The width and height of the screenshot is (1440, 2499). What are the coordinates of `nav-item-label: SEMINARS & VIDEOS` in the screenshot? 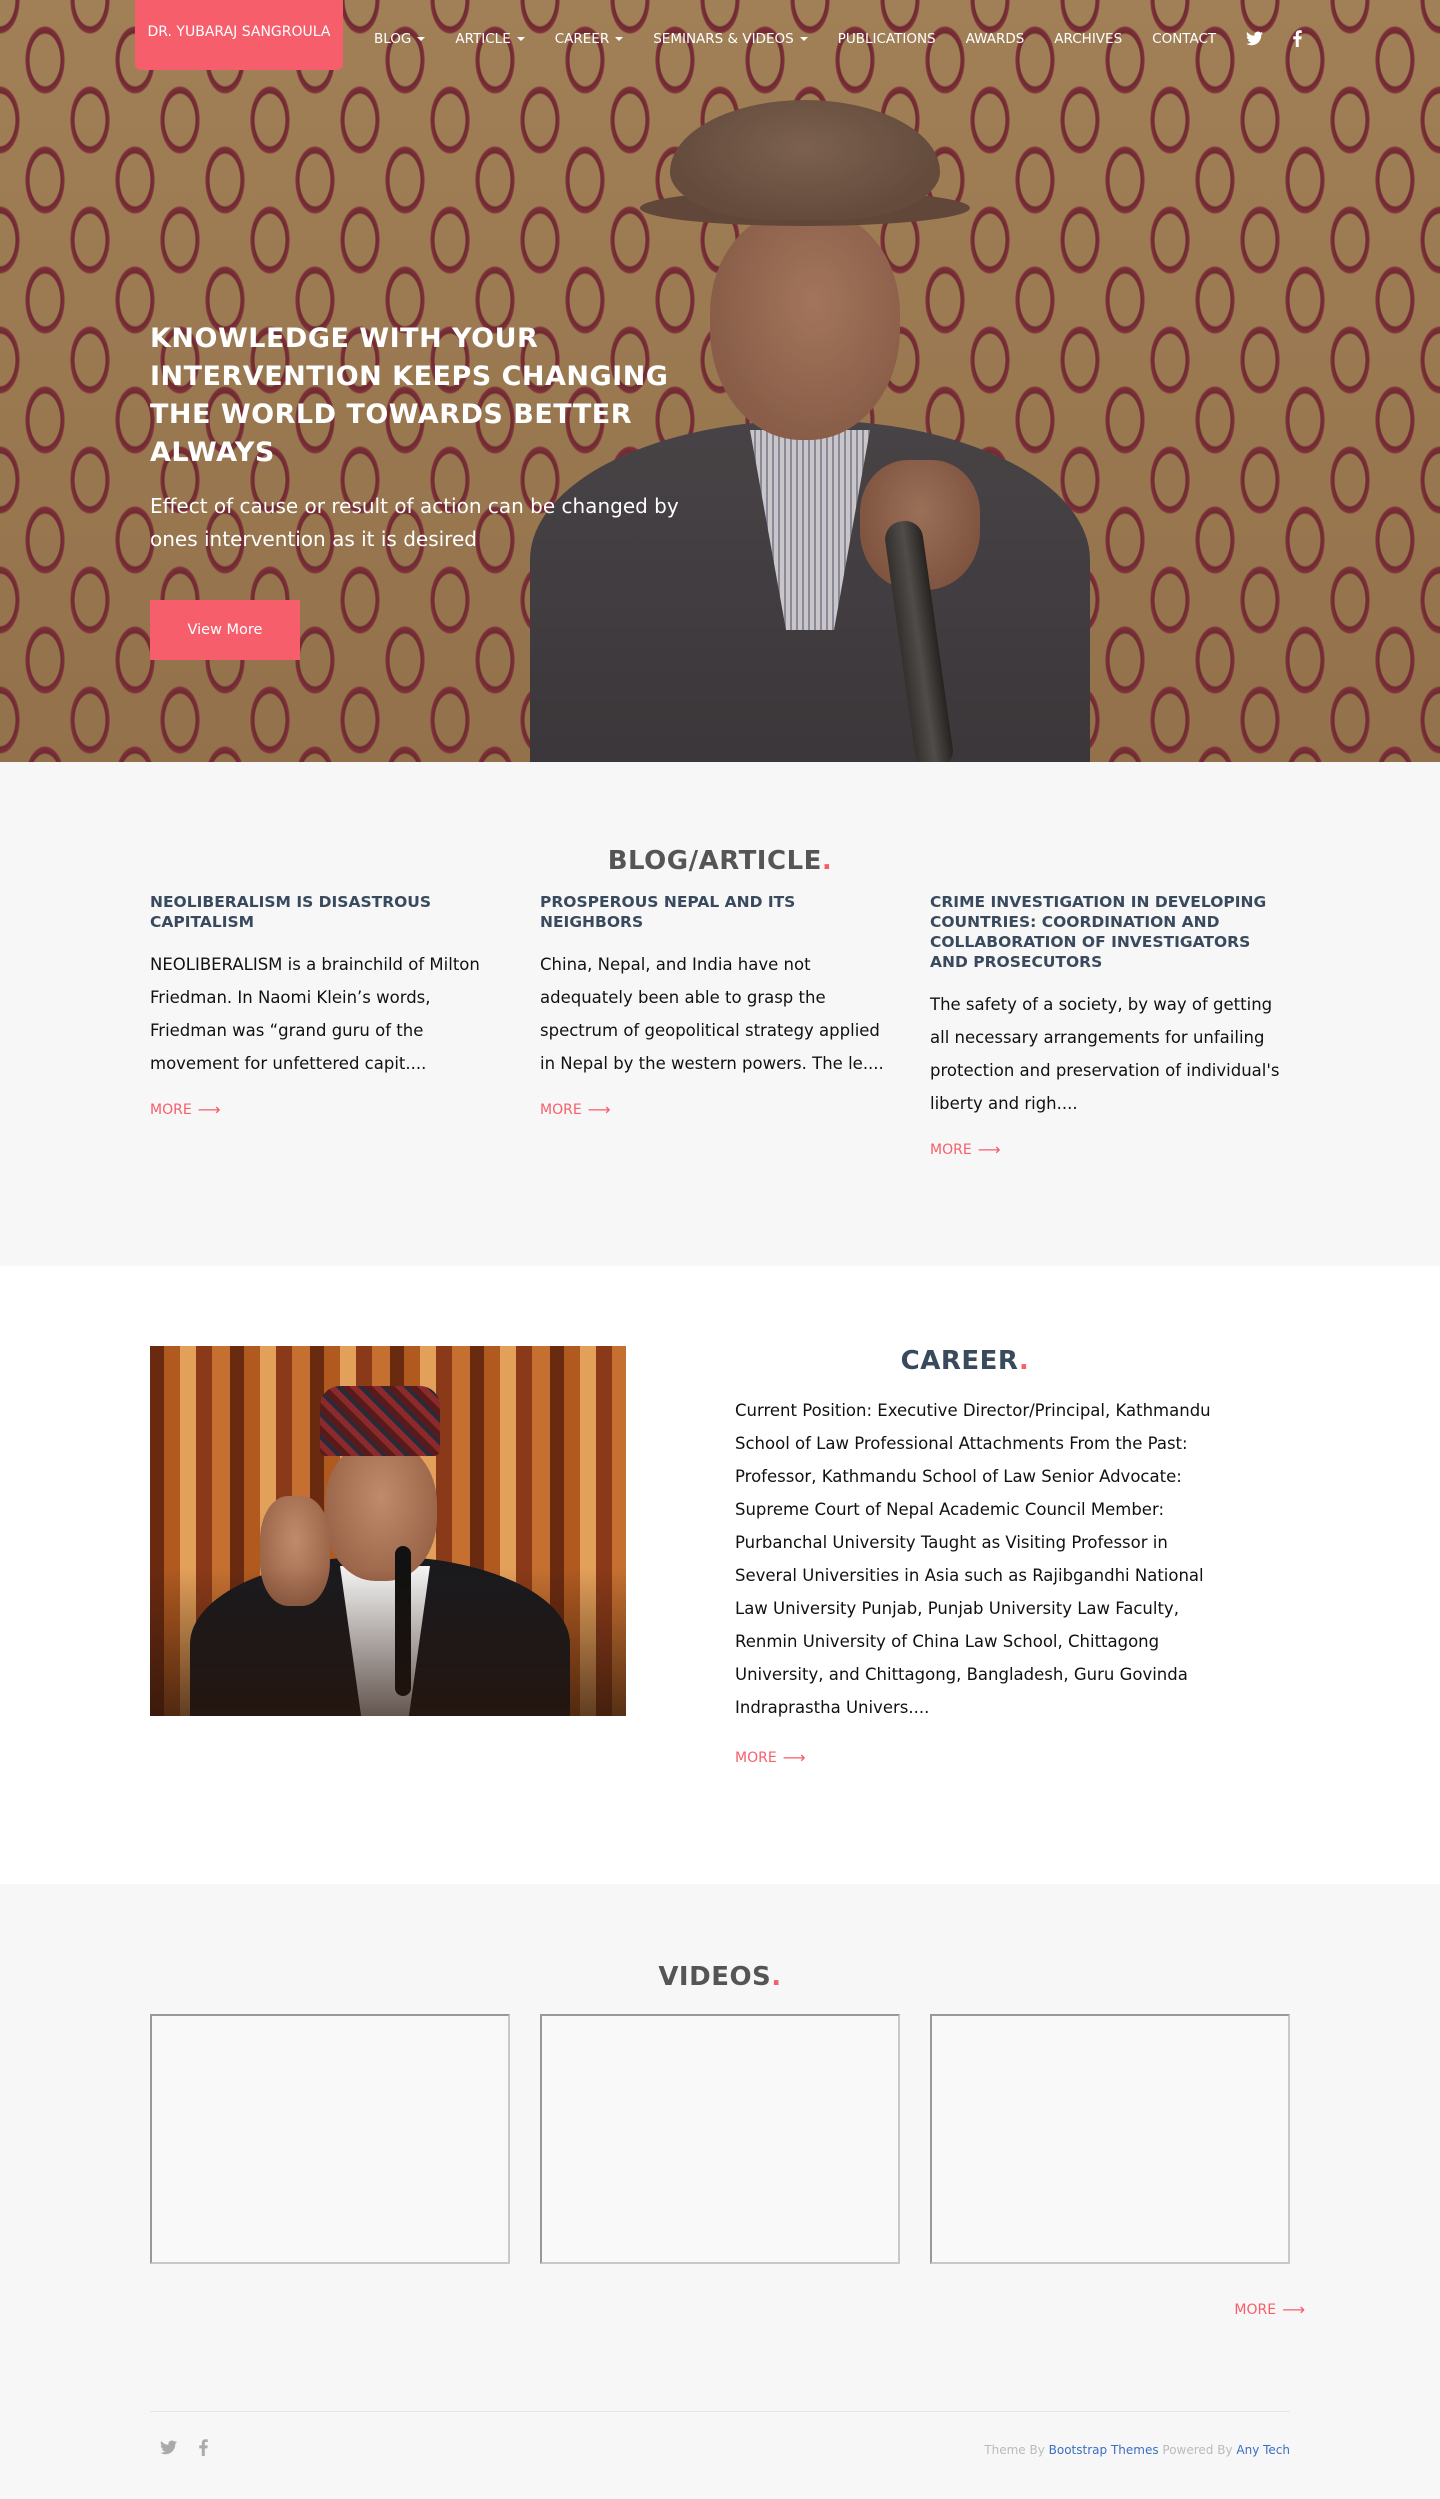 It's located at (723, 38).